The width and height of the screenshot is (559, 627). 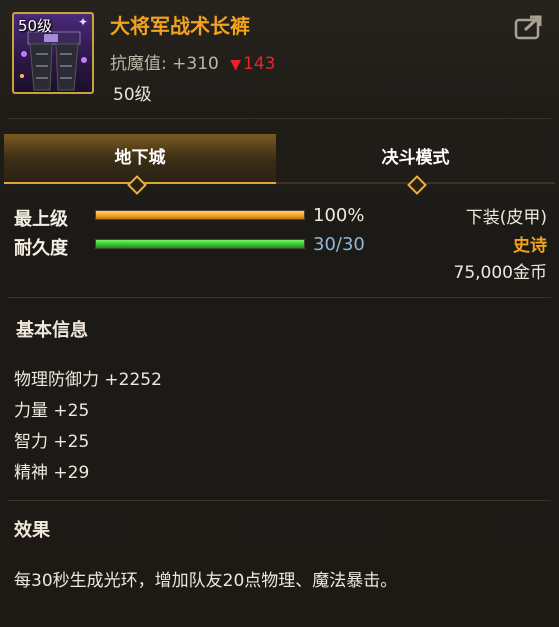 I want to click on tab-dungeon: 地下城, so click(x=140, y=159).